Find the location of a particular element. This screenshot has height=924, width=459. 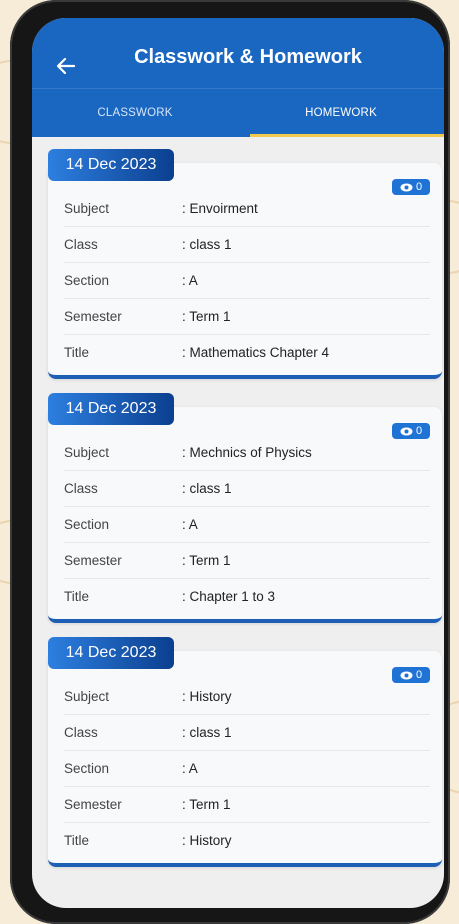

tab-homework: HOMEWORK is located at coordinates (341, 113).